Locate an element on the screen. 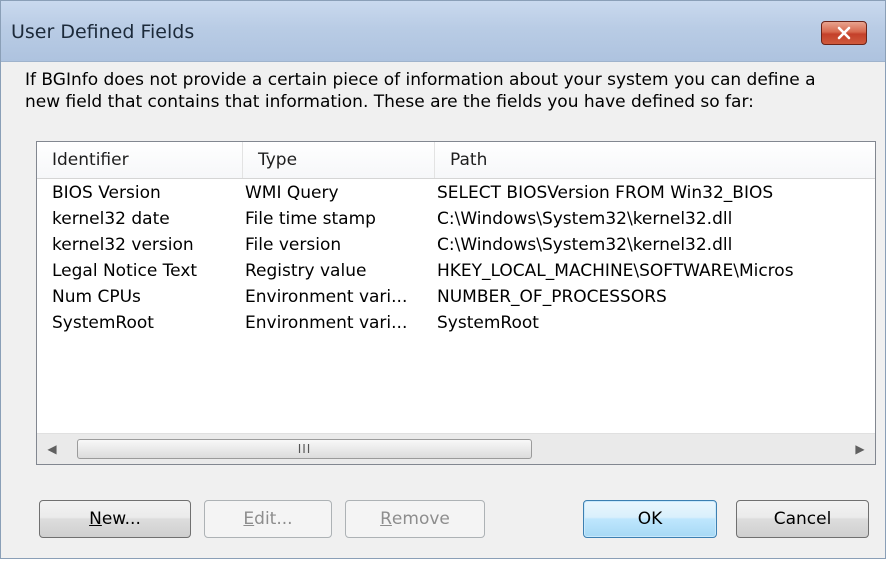 The height and width of the screenshot is (561, 888). edit-button-mnemonic: E is located at coordinates (249, 519).